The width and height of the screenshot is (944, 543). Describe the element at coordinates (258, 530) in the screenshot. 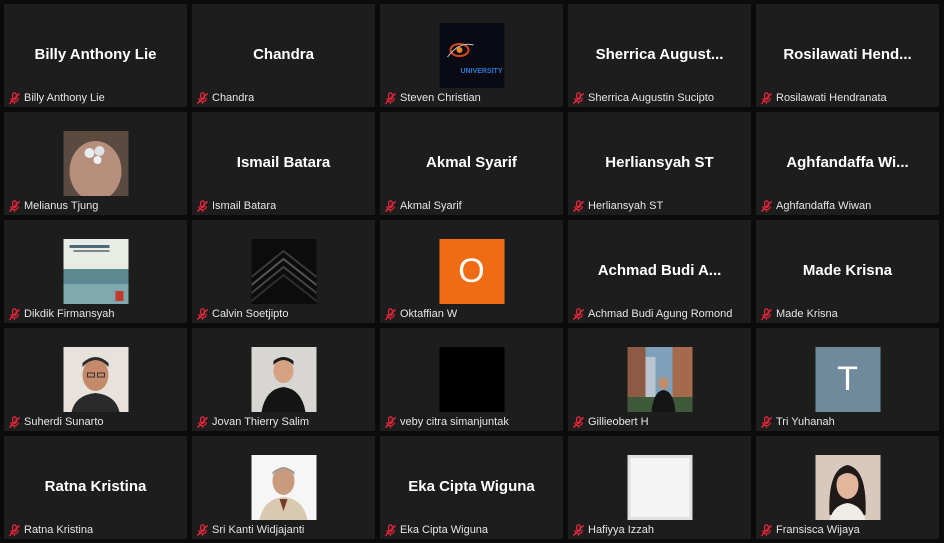

I see `participant-name-label: Sri Kanti Widjajanti` at that location.